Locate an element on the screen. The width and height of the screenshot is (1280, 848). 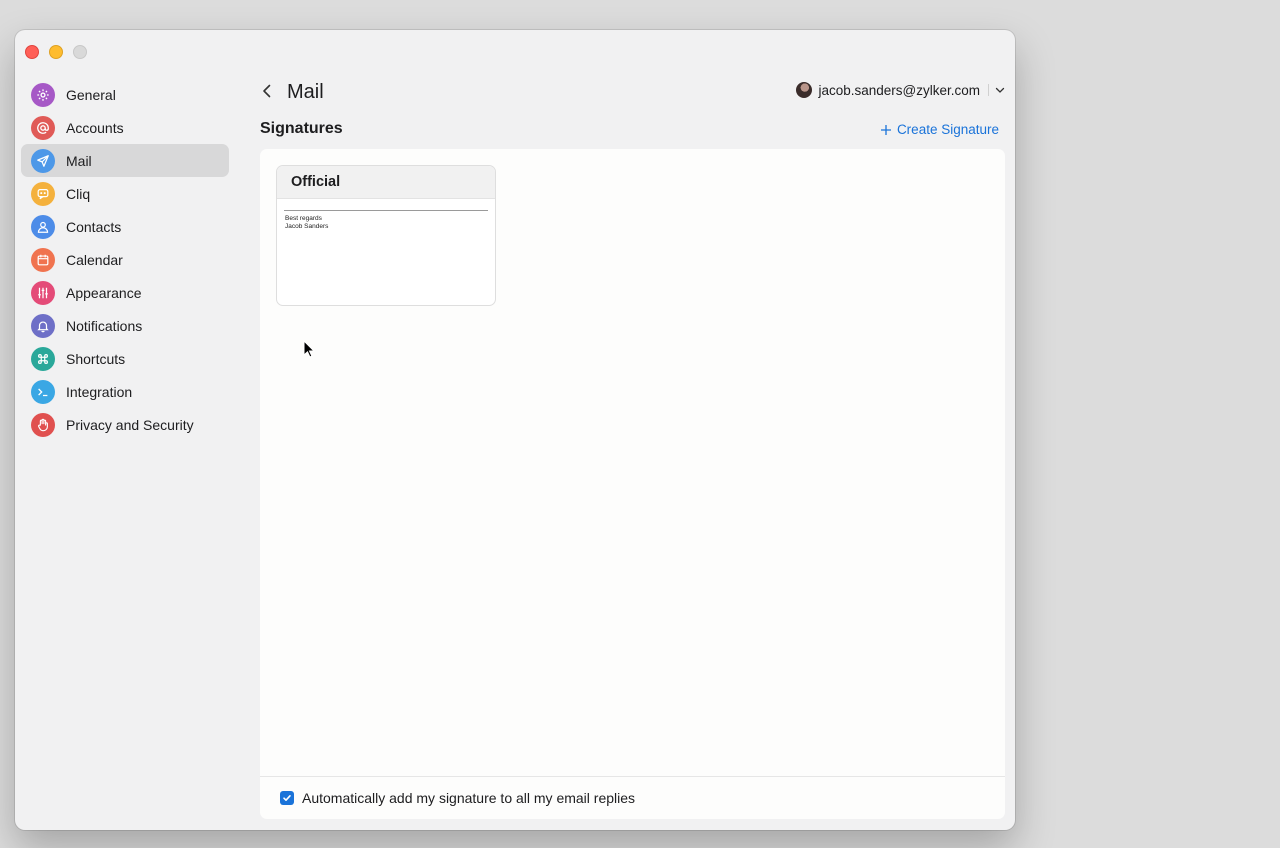
sidebar-item-label: Shortcuts is located at coordinates (96, 358).